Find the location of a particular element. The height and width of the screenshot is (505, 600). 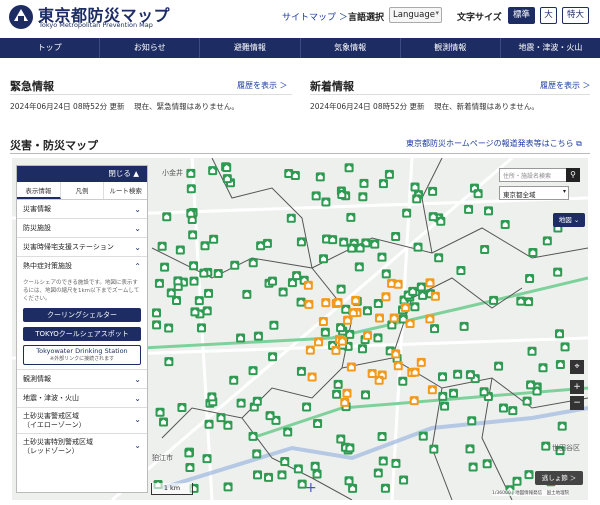

cooling-shelter-button: クーリングシェルター is located at coordinates (82, 315).